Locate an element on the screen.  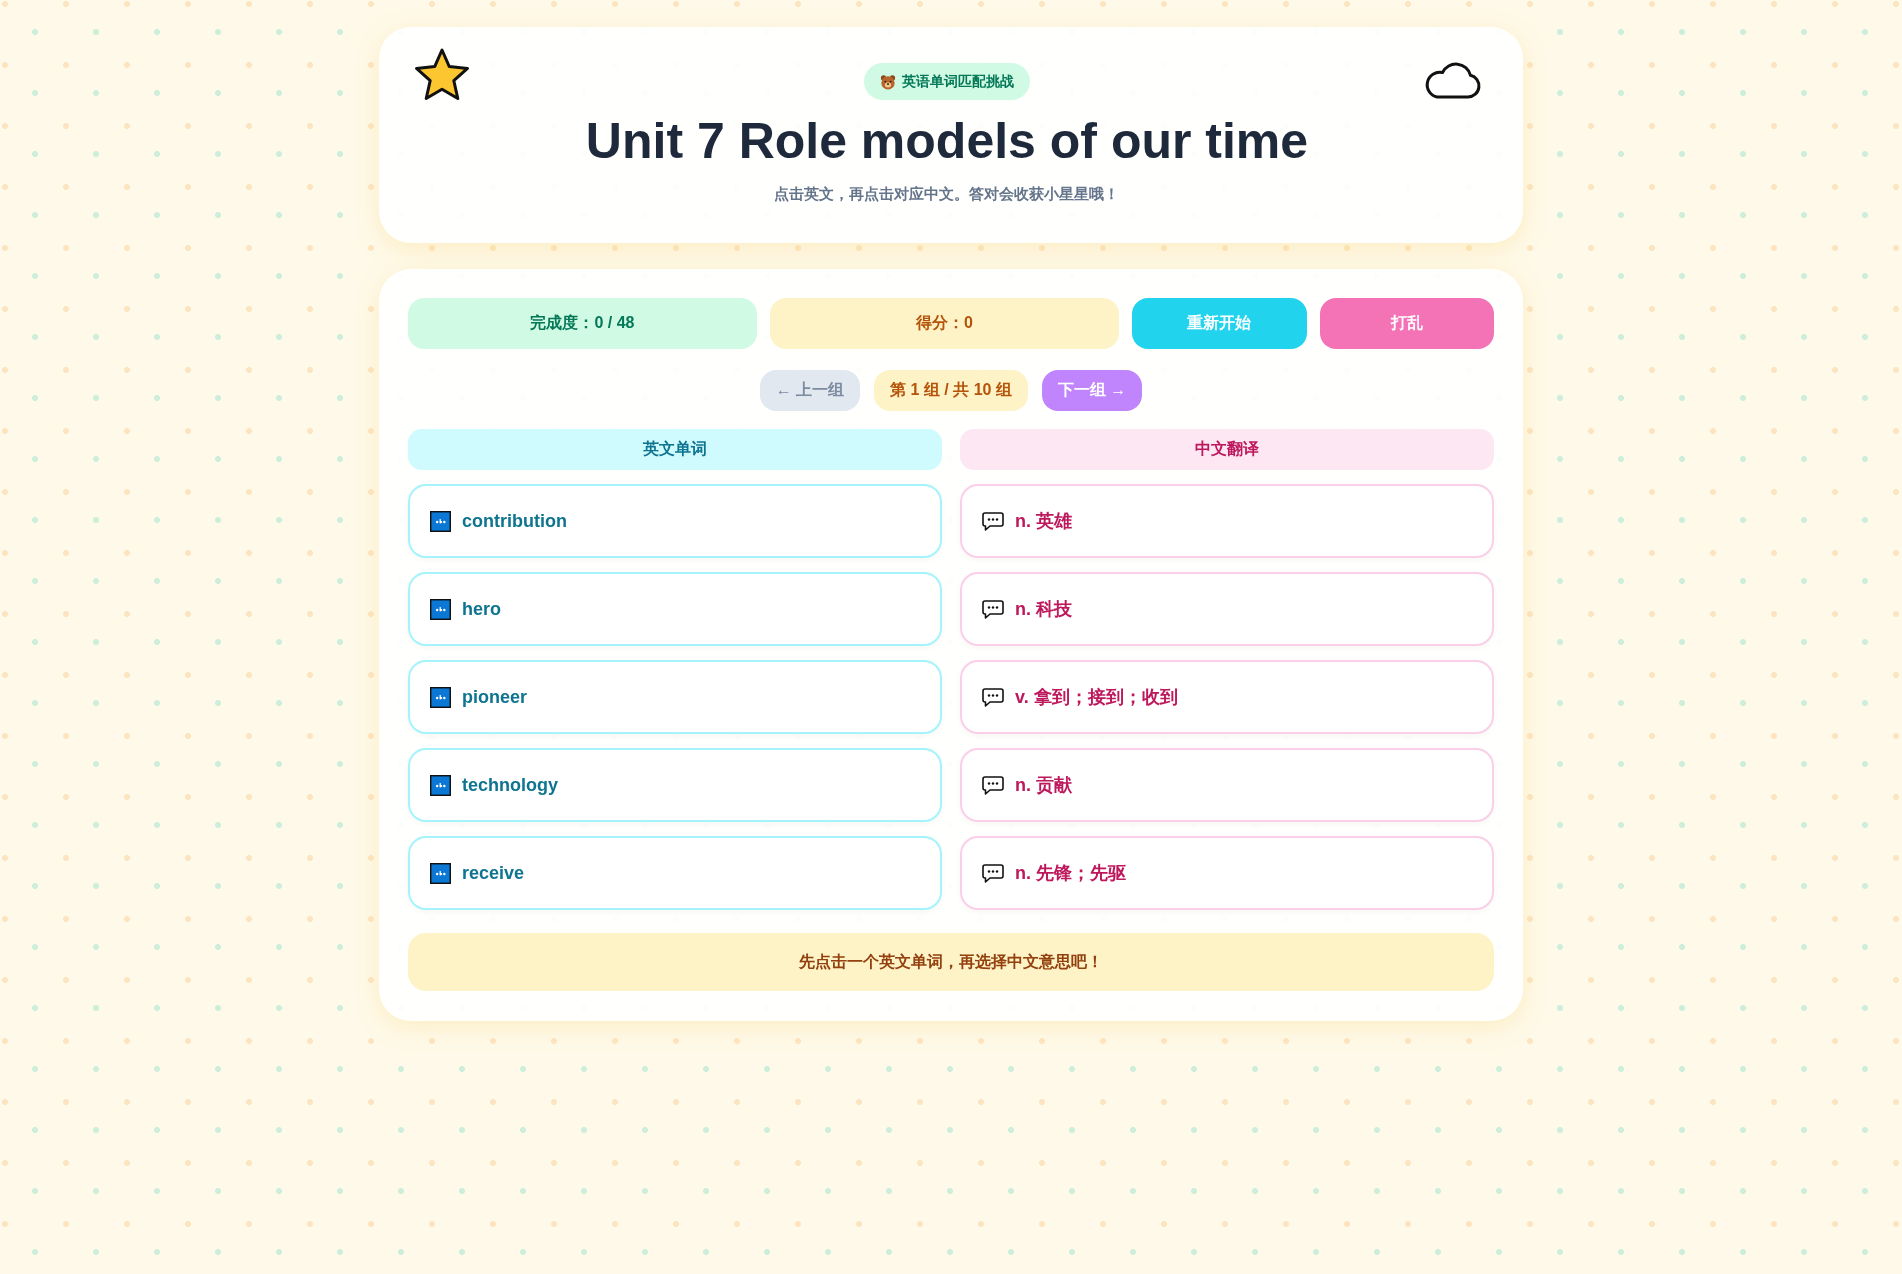
meaning-card: n. 贡献 is located at coordinates (1227, 785).